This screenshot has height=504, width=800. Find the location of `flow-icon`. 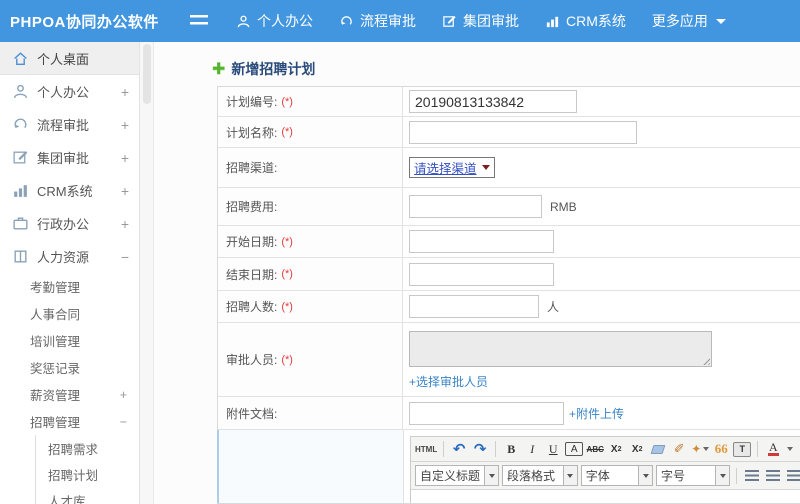

flow-icon is located at coordinates (20, 124).